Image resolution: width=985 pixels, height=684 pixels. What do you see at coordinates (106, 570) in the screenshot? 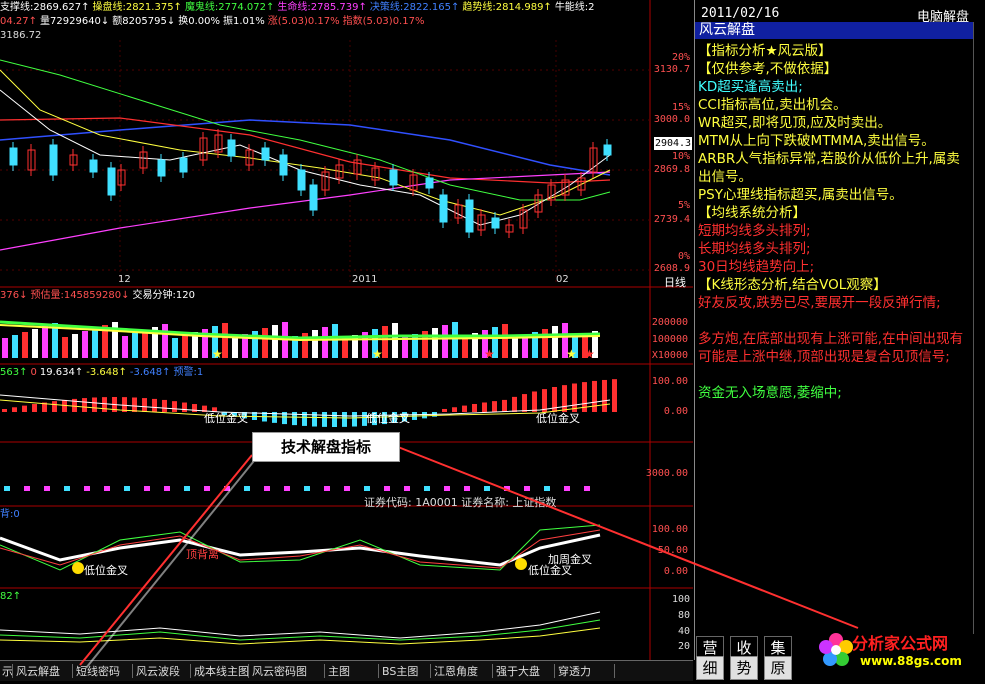
I see `kdj-signal-label: 低位金叉` at bounding box center [106, 570].